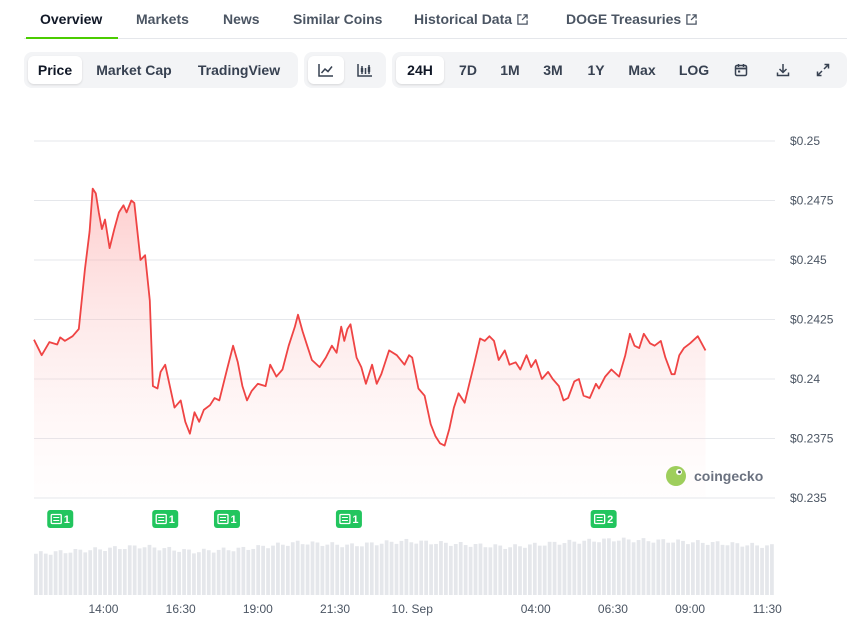 The width and height of the screenshot is (847, 625). What do you see at coordinates (676, 476) in the screenshot?
I see `coingecko-logo-icon` at bounding box center [676, 476].